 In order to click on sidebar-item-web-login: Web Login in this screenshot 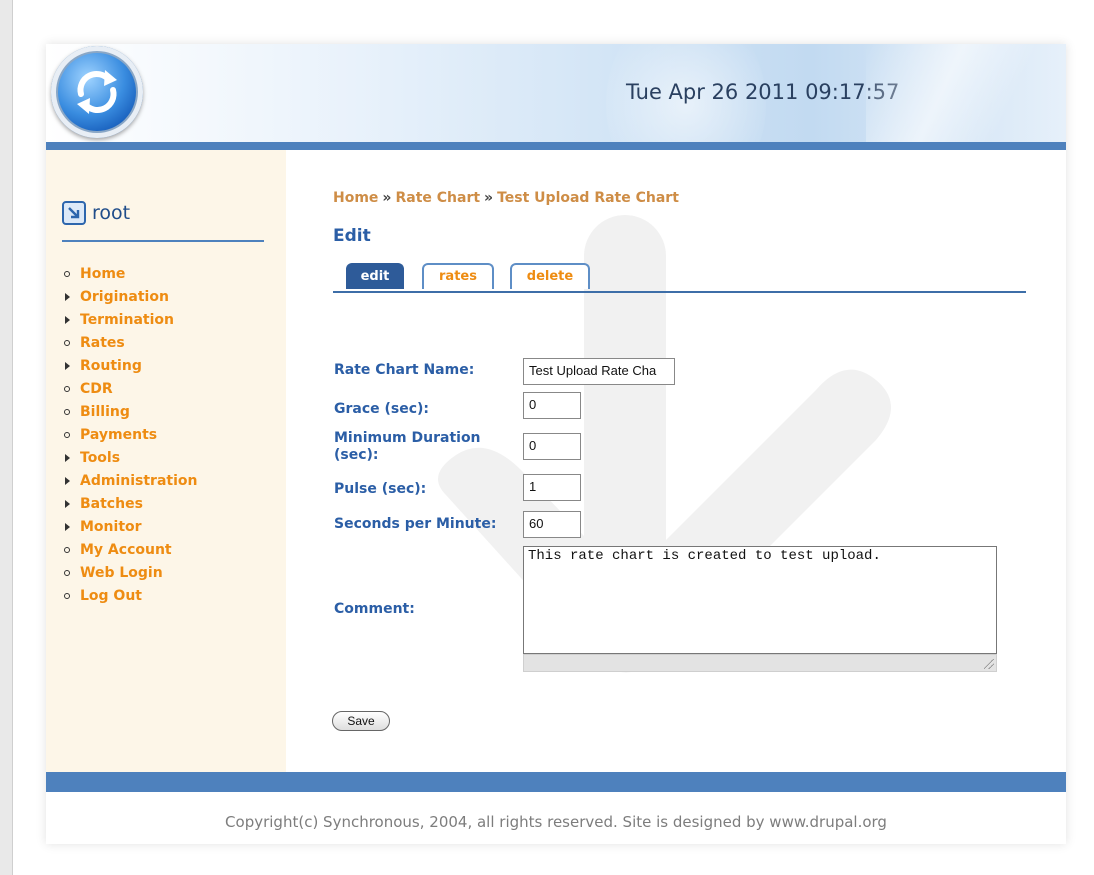, I will do `click(130, 573)`.